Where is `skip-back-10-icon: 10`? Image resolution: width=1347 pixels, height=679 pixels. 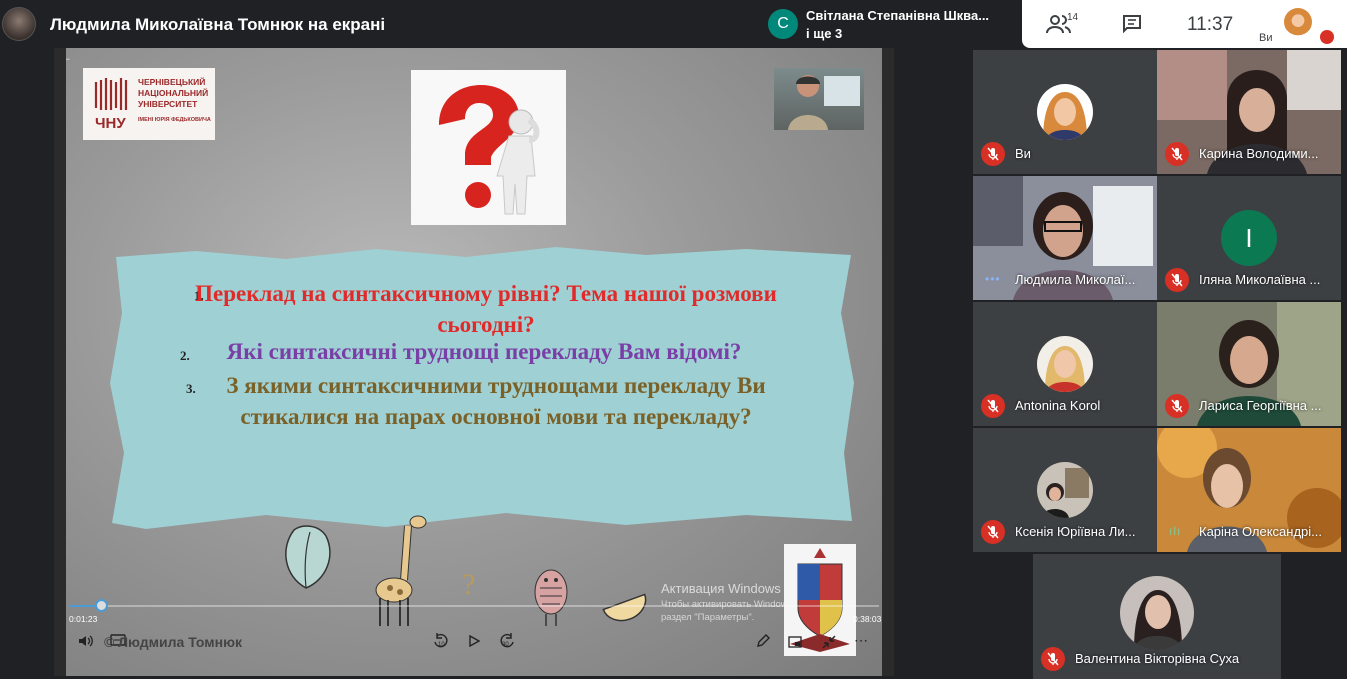 skip-back-10-icon: 10 is located at coordinates (441, 641).